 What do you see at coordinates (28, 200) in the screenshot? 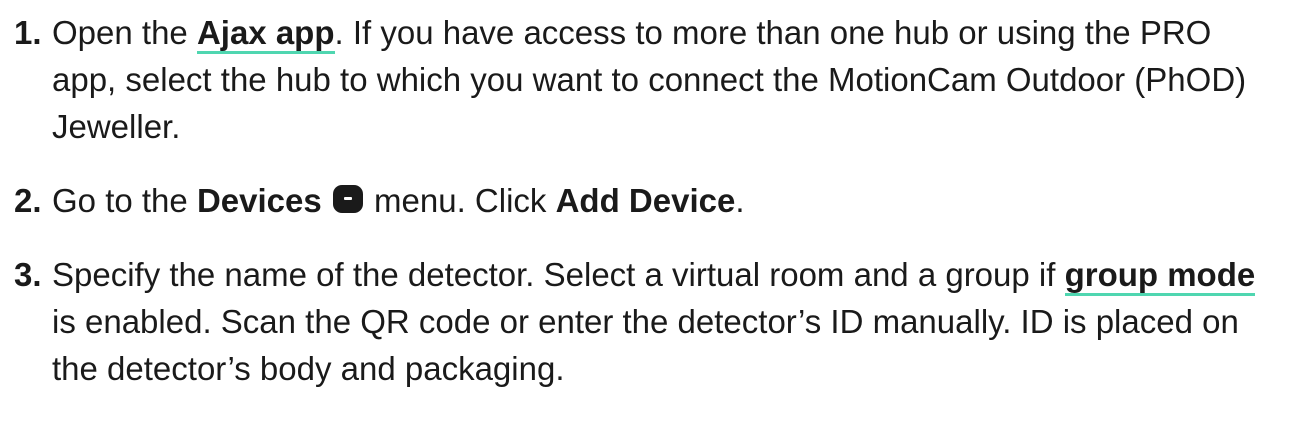
I see `step-number: 2.` at bounding box center [28, 200].